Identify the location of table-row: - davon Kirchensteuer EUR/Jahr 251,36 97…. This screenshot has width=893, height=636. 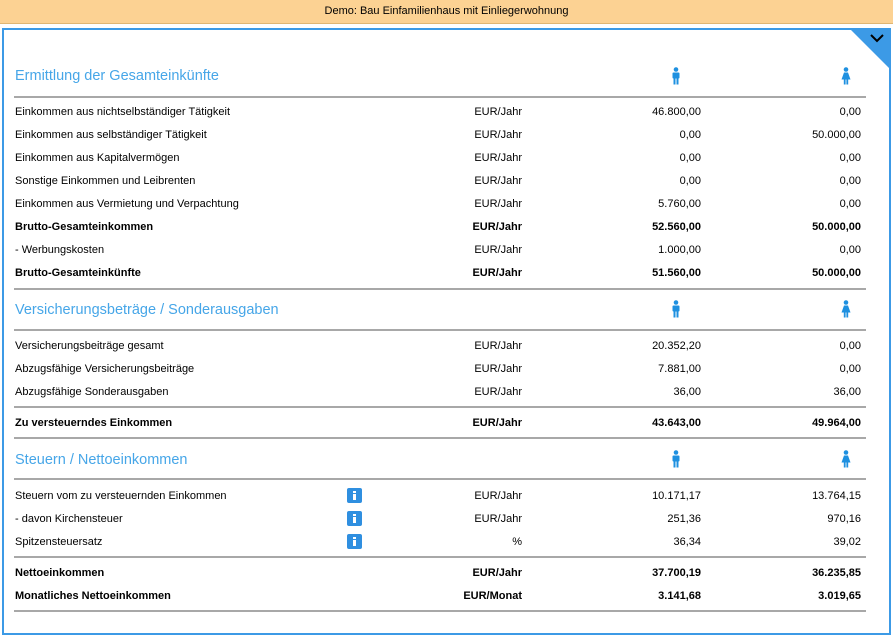
(438, 519).